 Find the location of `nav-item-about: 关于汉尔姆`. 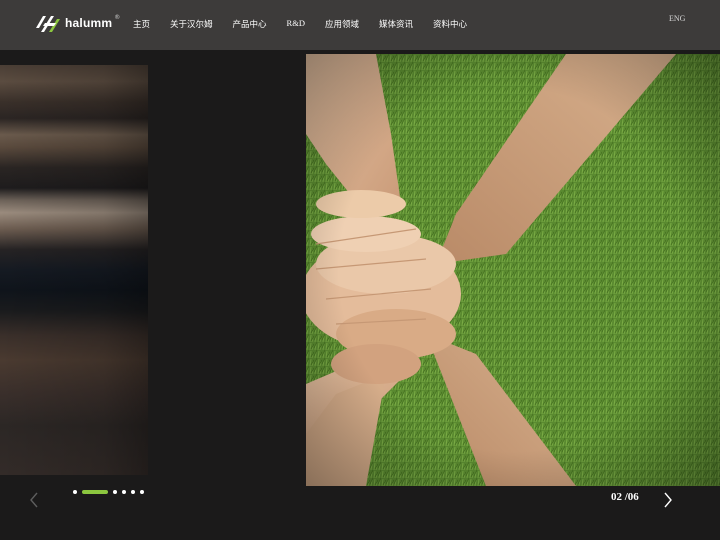

nav-item-about: 关于汉尔姆 is located at coordinates (191, 24).